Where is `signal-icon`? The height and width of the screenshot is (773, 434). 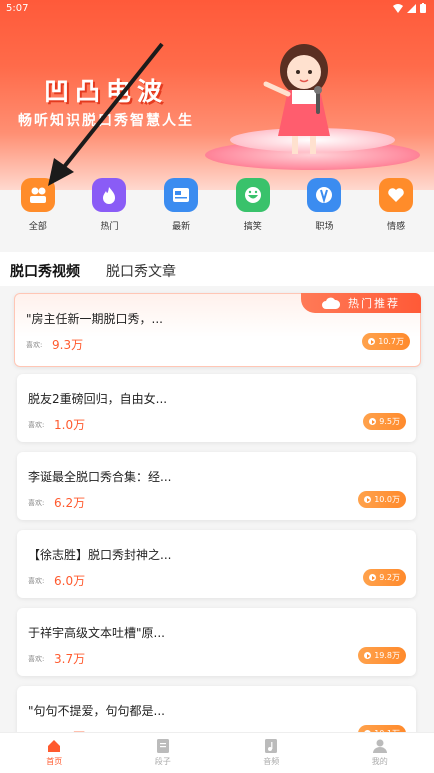 signal-icon is located at coordinates (411, 8).